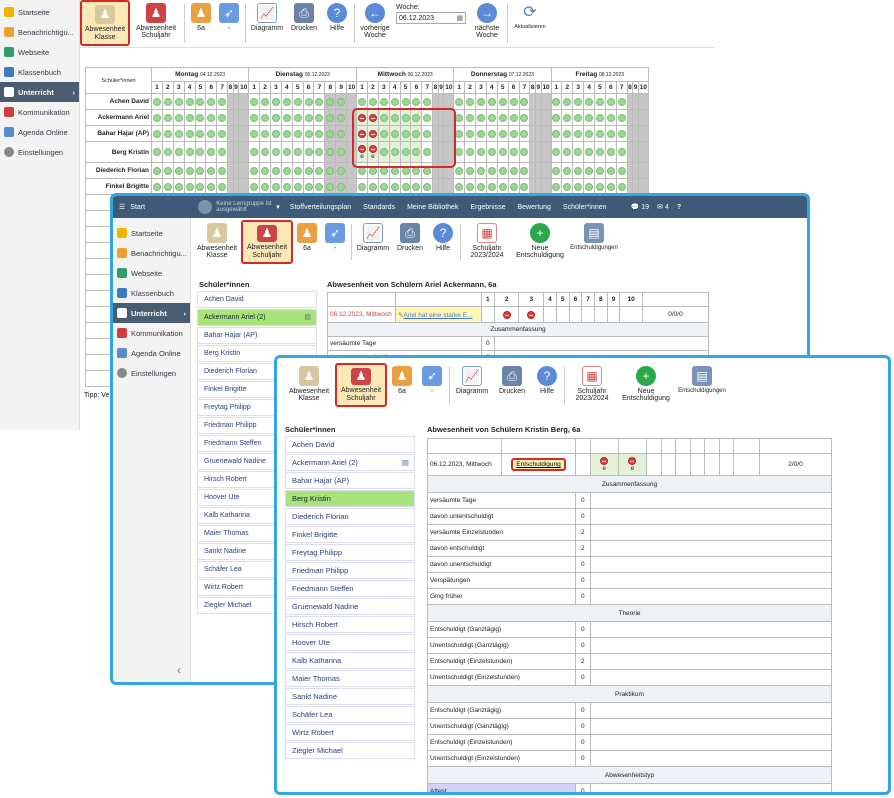  What do you see at coordinates (350, 750) in the screenshot?
I see `list-item: Ziegler Michael` at bounding box center [350, 750].